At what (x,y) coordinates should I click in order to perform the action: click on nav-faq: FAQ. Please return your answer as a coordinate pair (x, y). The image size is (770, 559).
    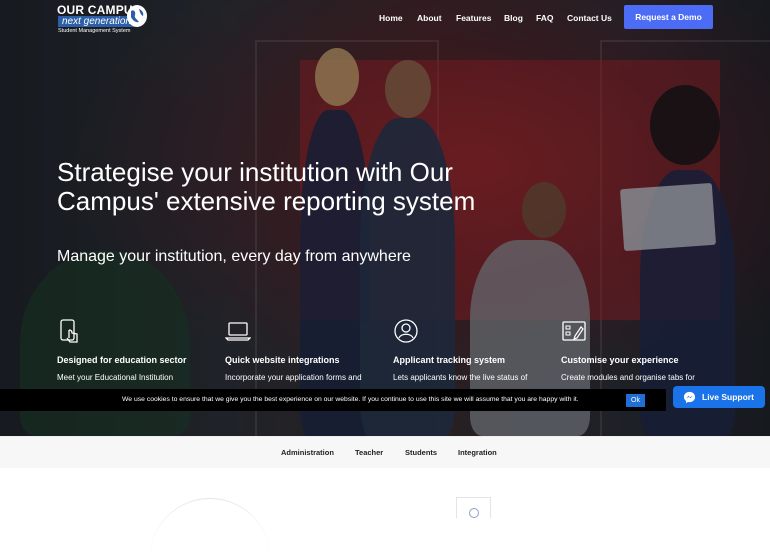
    Looking at the image, I should click on (544, 18).